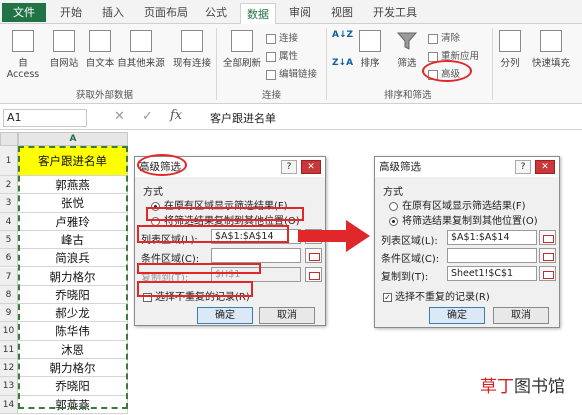 This screenshot has height=415, width=582. What do you see at coordinates (9, 404) in the screenshot?
I see `row-header: 14` at bounding box center [9, 404].